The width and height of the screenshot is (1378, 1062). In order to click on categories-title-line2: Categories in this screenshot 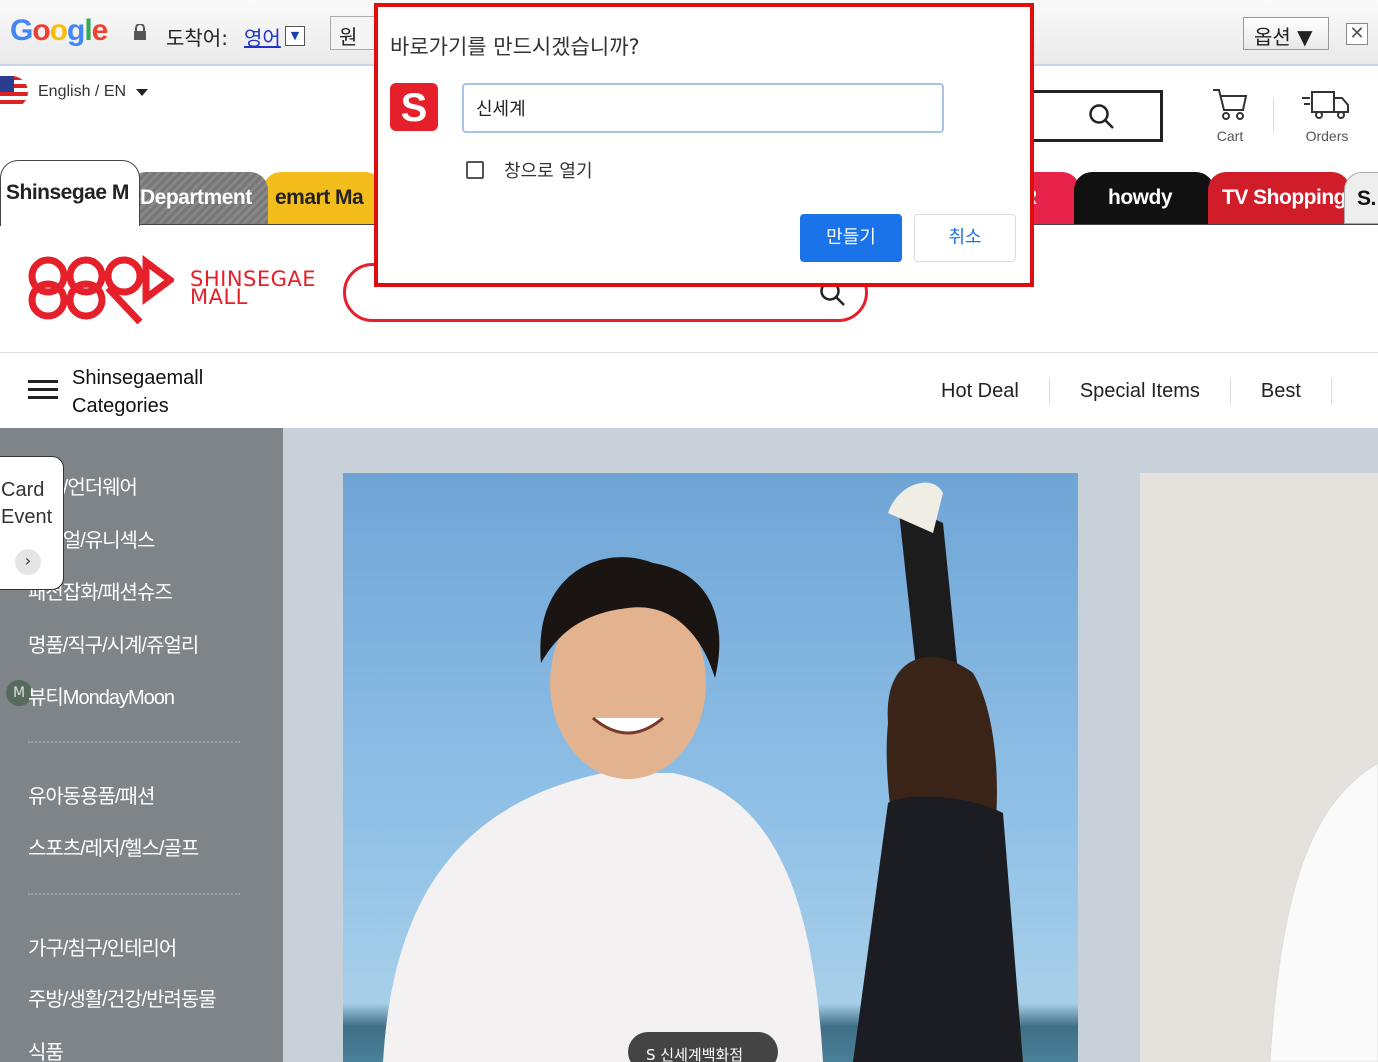, I will do `click(120, 406)`.